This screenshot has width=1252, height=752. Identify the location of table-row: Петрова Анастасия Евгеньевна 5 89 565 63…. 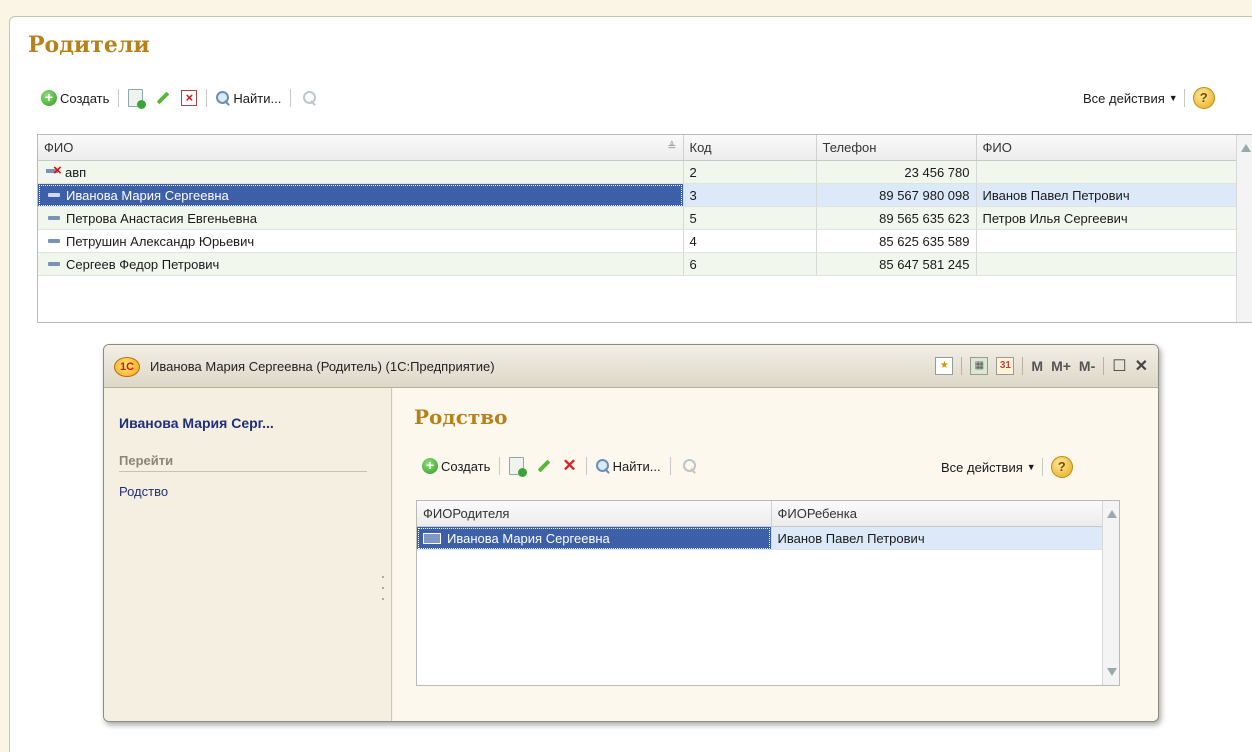
(638, 218).